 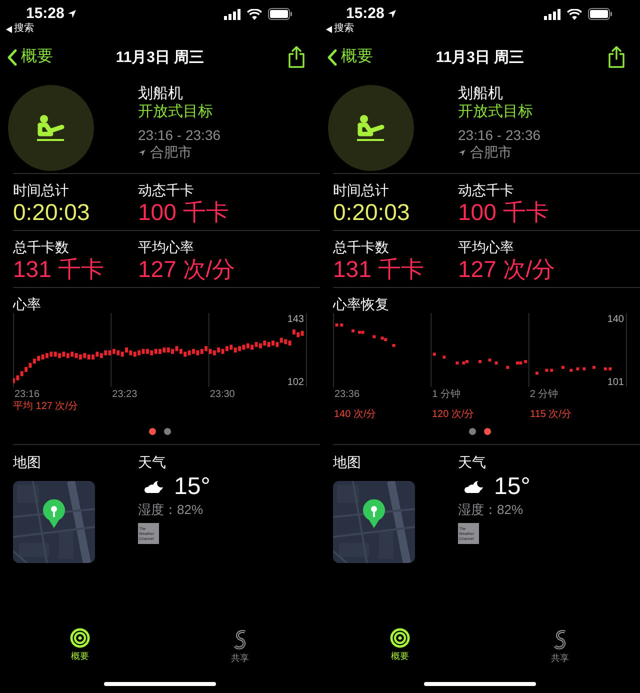 I want to click on x-axis-label: 23:30, so click(x=222, y=394).